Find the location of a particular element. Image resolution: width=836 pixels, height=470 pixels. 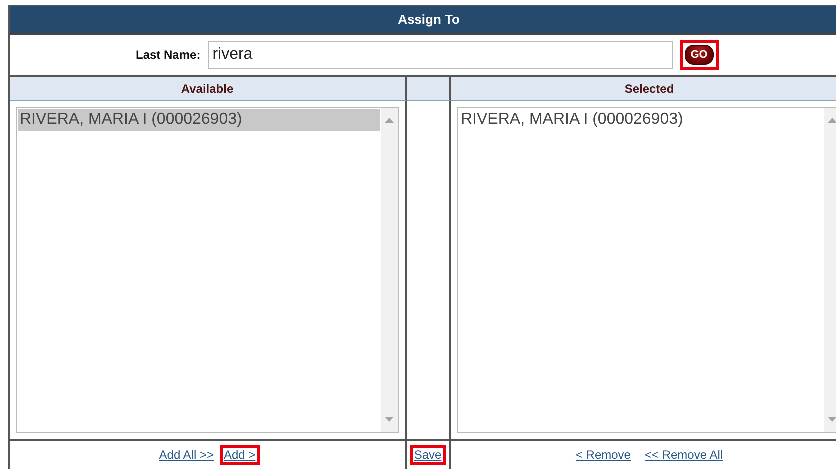

go-button: GO is located at coordinates (699, 55).